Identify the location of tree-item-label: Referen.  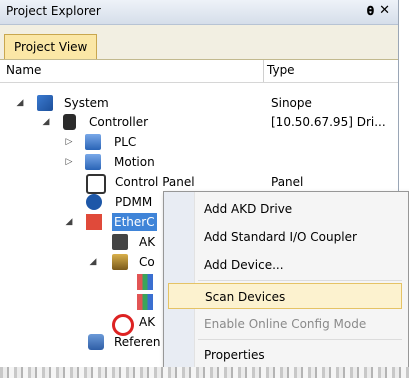
(137, 342).